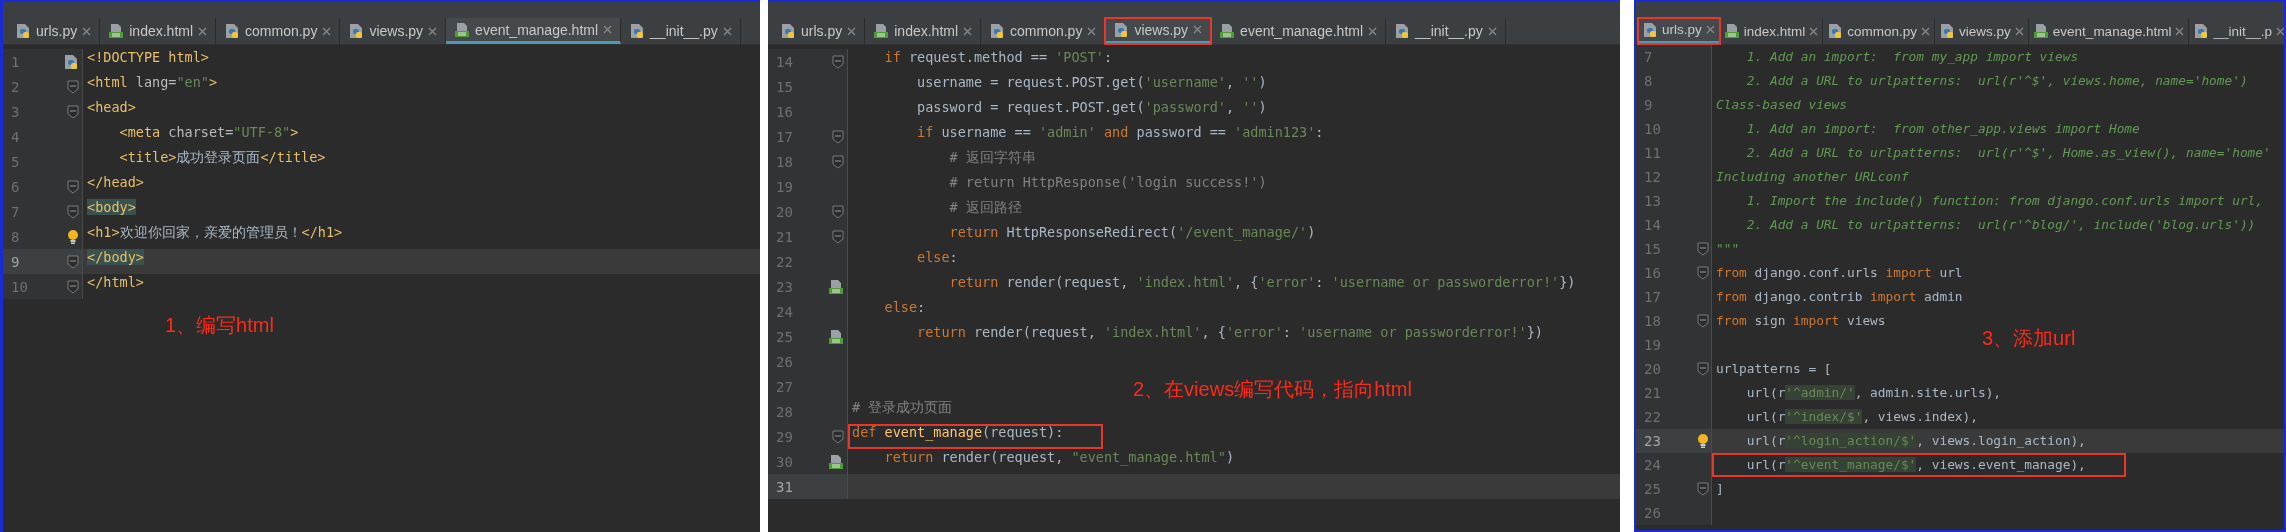 This screenshot has height=532, width=2286. I want to click on code-line: from sign import views, so click(1801, 321).